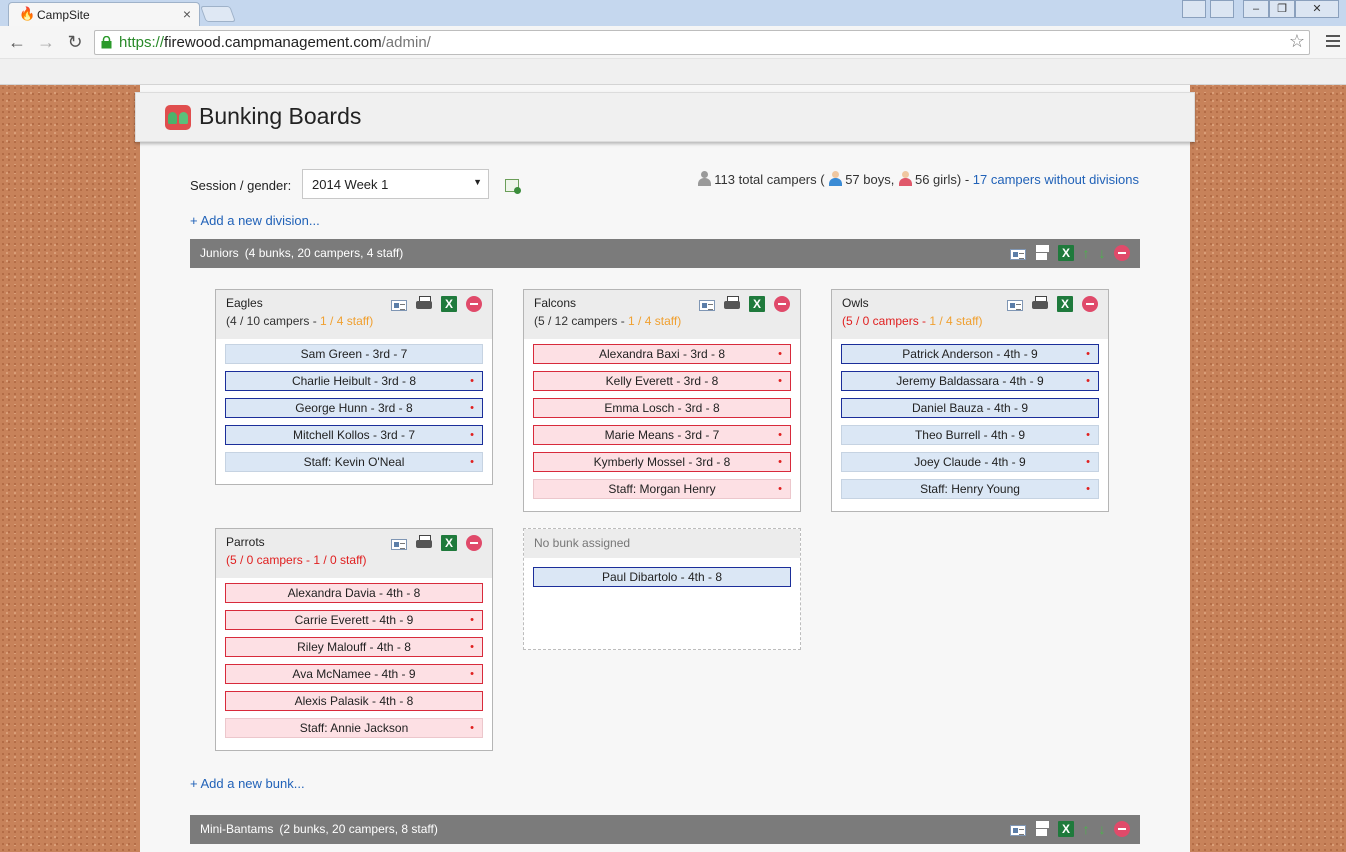 The image size is (1346, 852). I want to click on forward-icon: →, so click(46, 42).